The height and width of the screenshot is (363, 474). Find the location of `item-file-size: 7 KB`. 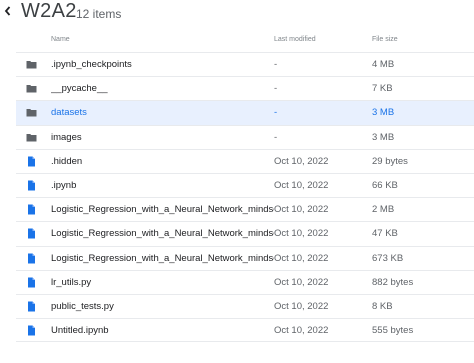

item-file-size: 7 KB is located at coordinates (382, 89).